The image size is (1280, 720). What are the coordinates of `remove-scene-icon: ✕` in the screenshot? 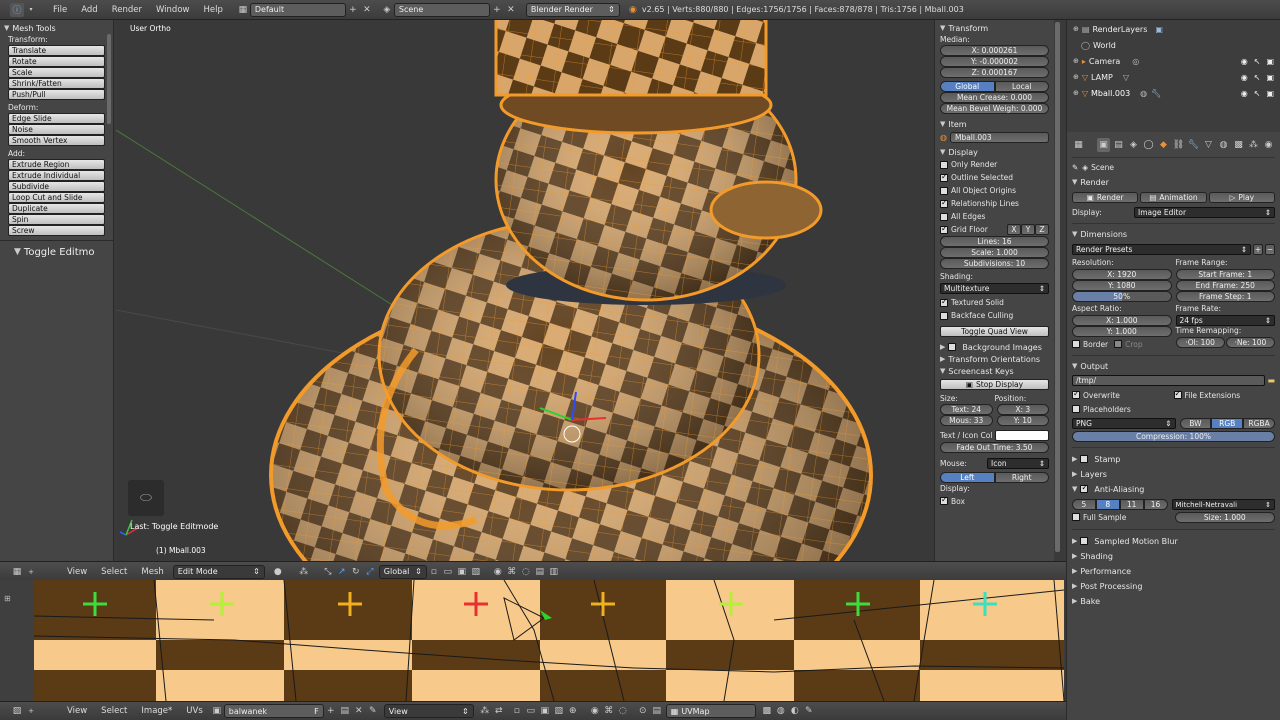 It's located at (511, 10).